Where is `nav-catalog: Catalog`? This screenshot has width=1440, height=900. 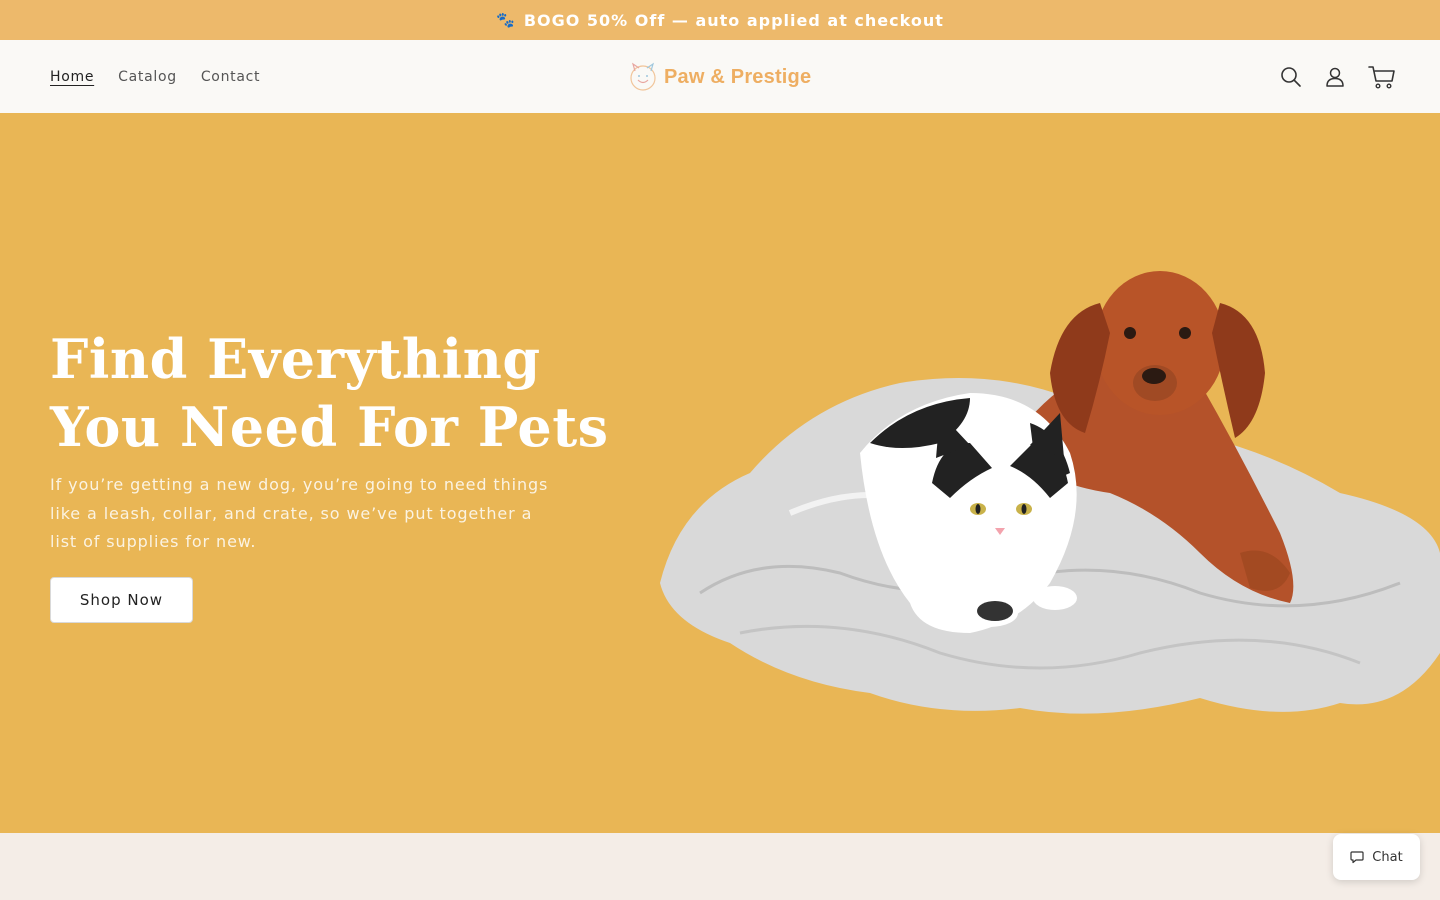
nav-catalog: Catalog is located at coordinates (147, 77).